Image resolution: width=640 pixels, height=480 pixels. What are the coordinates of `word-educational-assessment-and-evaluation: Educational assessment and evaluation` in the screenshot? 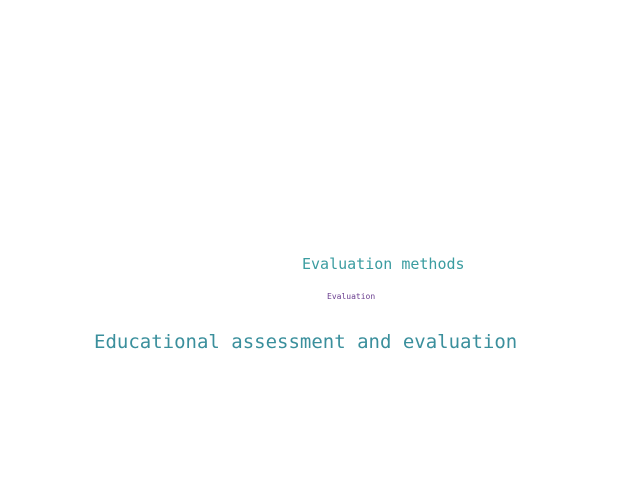 It's located at (306, 342).